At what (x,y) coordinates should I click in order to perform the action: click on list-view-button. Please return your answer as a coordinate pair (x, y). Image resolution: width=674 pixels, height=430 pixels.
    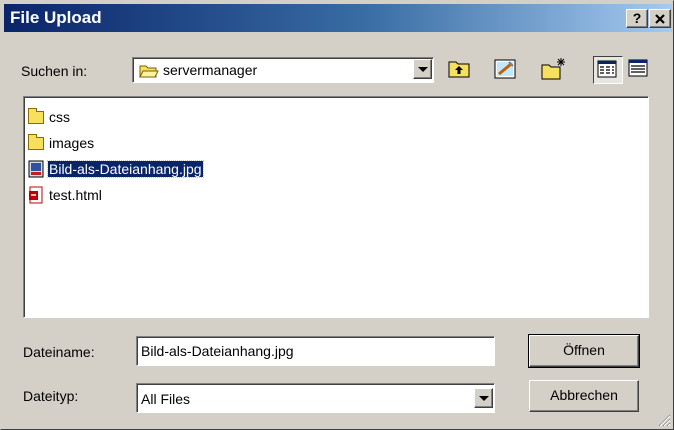
    Looking at the image, I should click on (608, 70).